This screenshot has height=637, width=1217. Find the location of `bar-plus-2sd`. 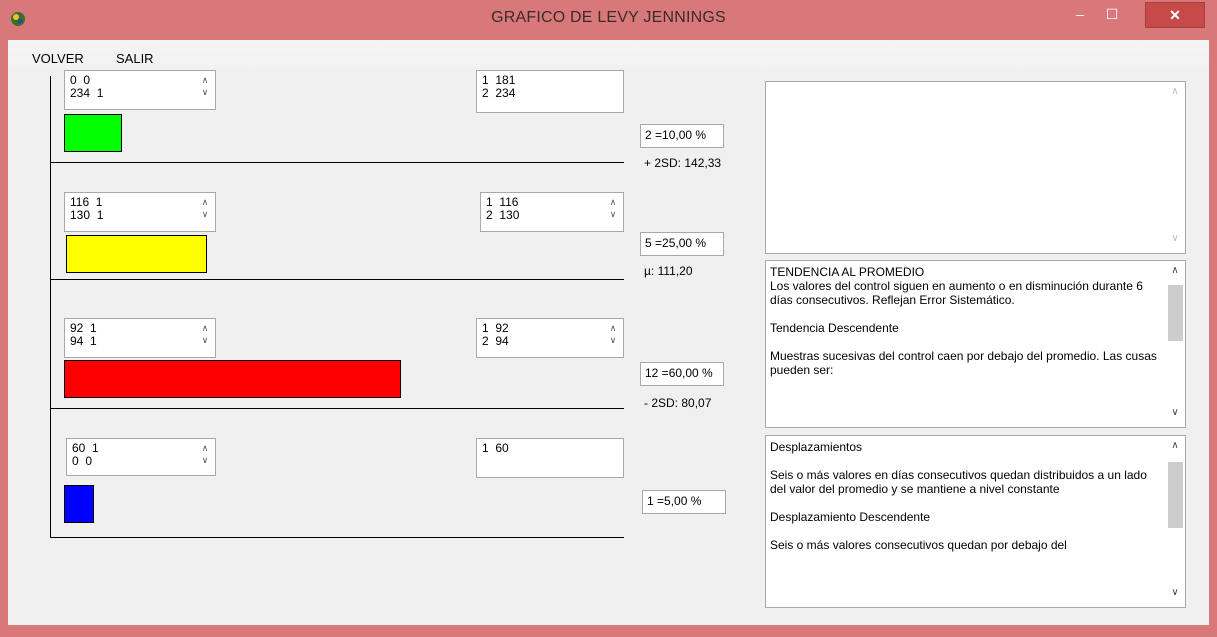

bar-plus-2sd is located at coordinates (93, 133).